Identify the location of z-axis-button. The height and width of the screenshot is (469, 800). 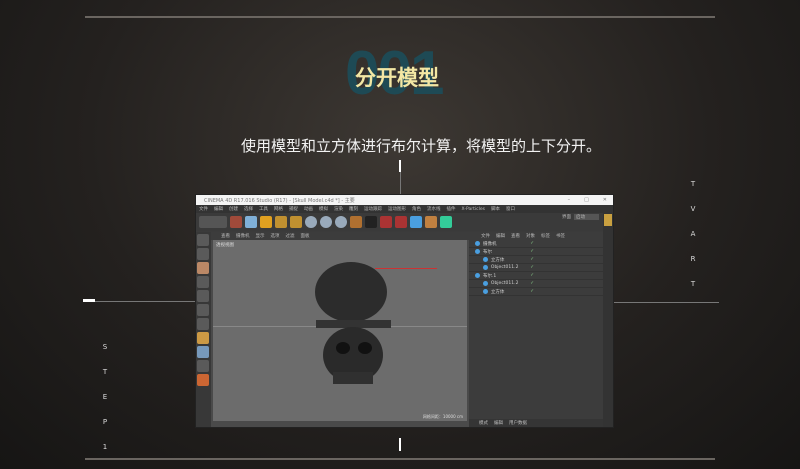
(341, 222).